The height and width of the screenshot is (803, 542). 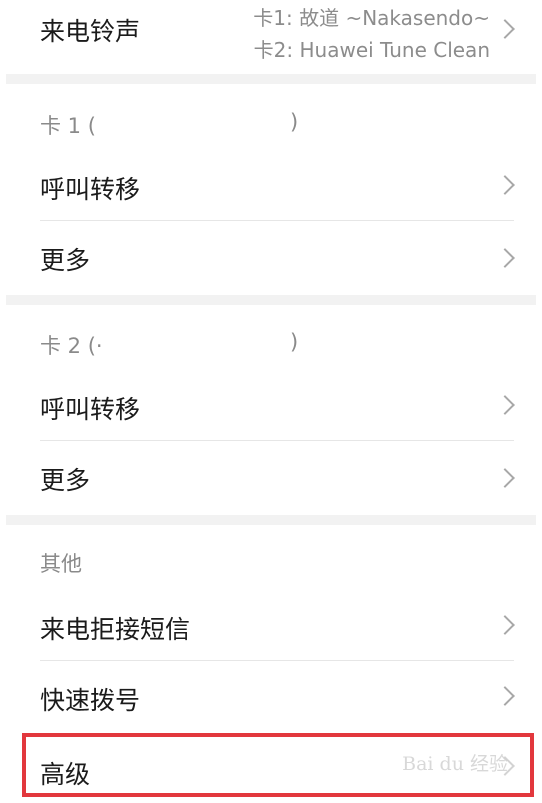 I want to click on sim1-section-header: 卡 1 (, so click(x=68, y=125).